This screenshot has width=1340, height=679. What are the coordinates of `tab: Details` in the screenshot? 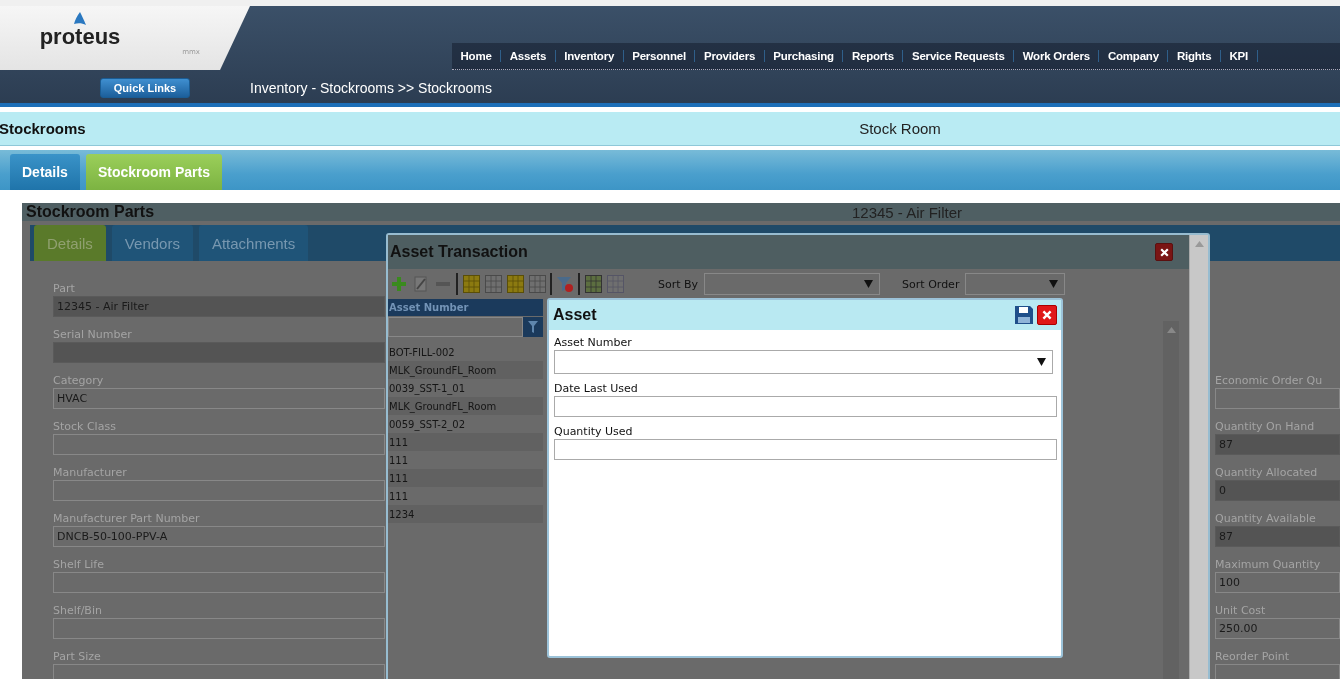 It's located at (45, 172).